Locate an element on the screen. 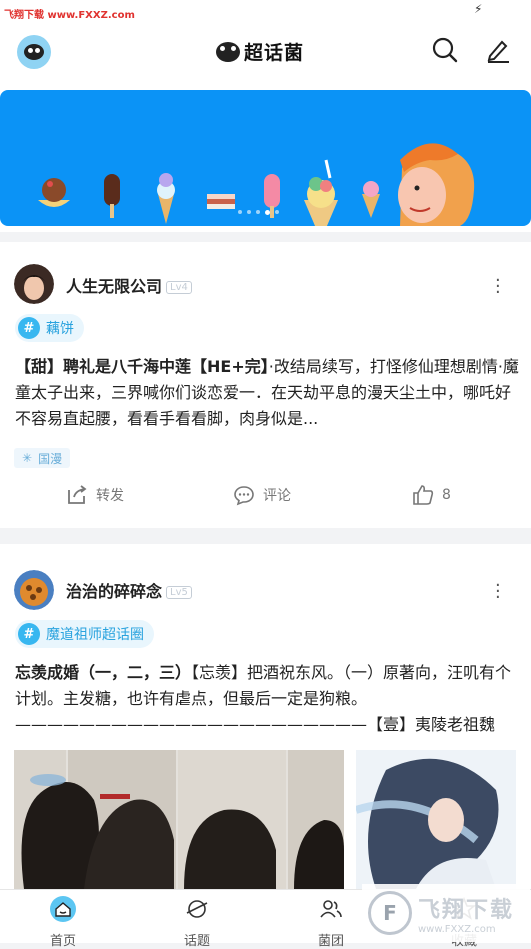  repost-button: 转发 is located at coordinates (95, 495).